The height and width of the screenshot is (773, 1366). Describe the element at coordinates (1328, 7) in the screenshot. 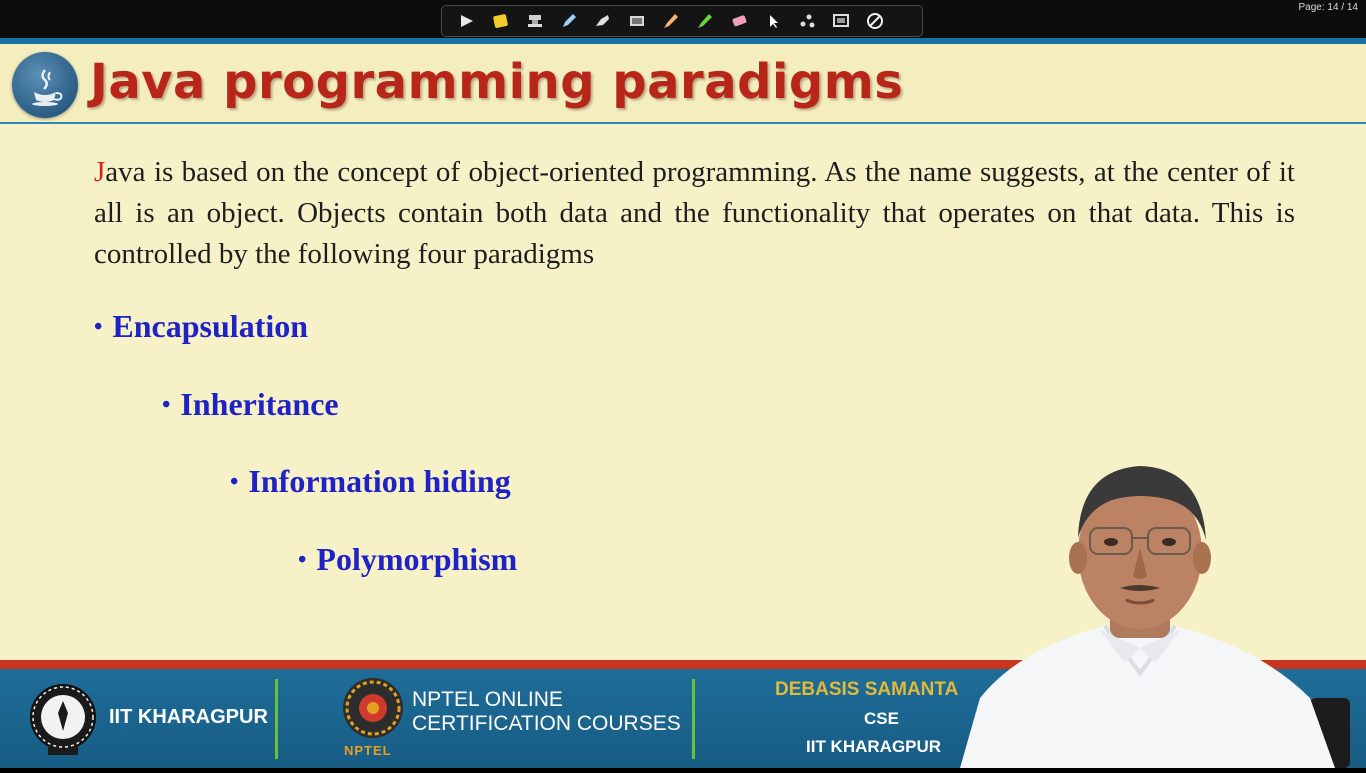

I see `page-counter: Page: 14 / 14` at that location.